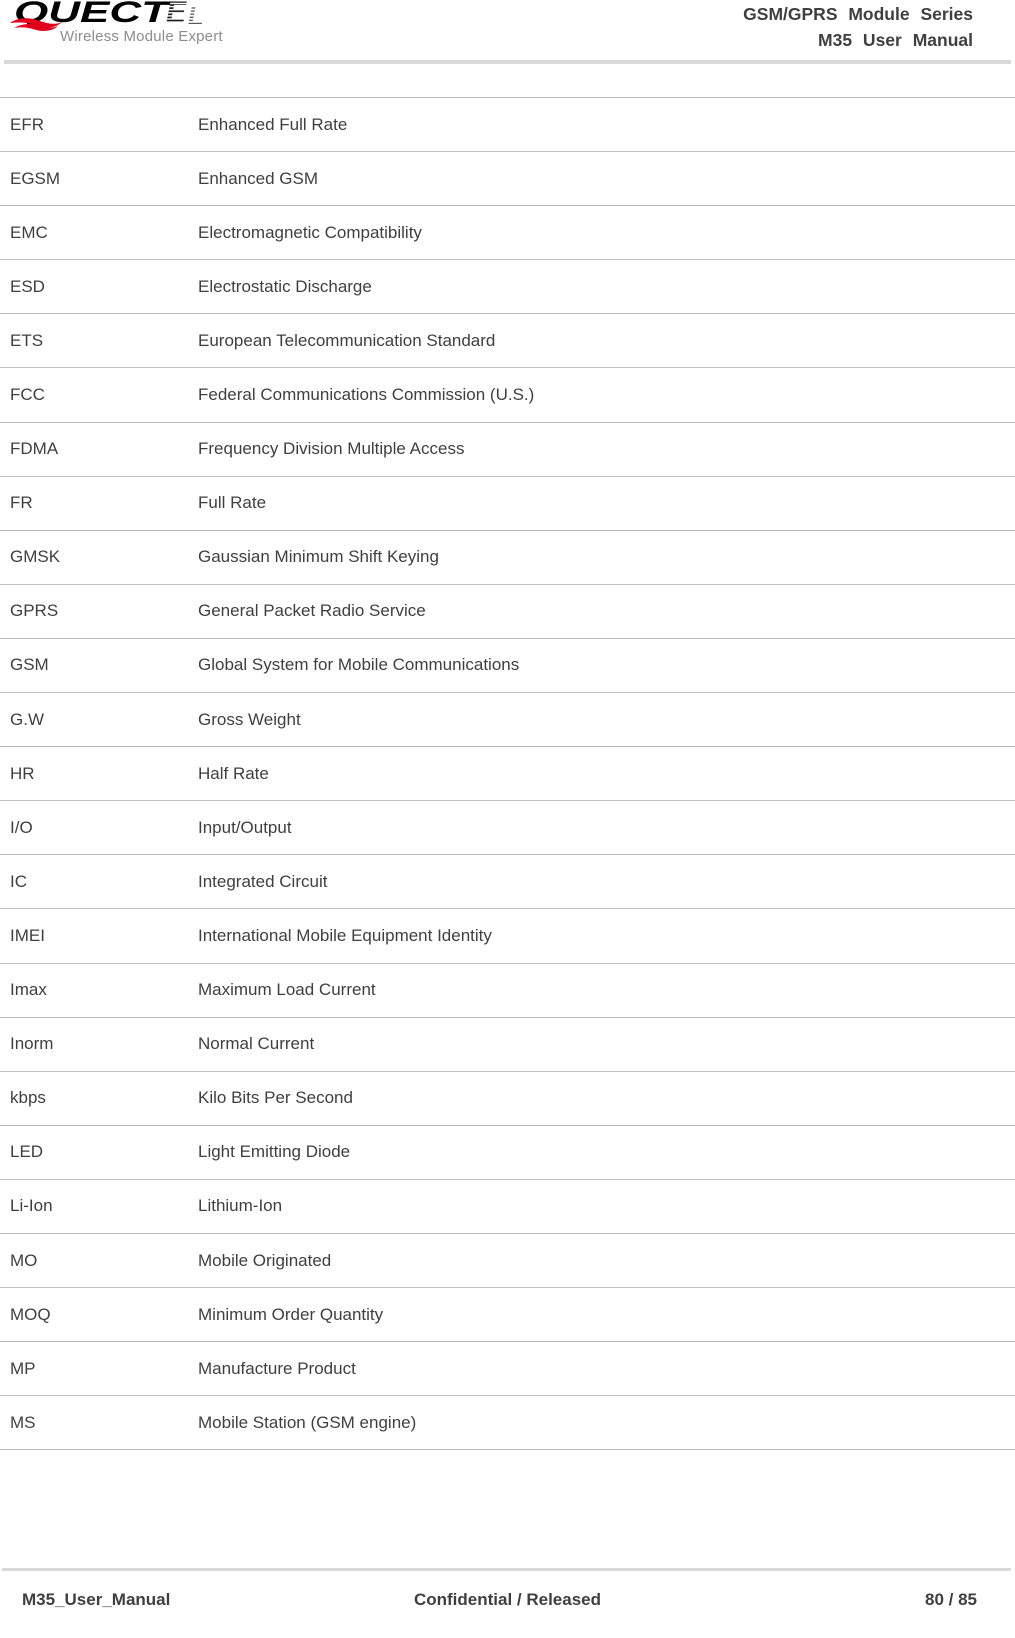 The width and height of the screenshot is (1015, 1638). Describe the element at coordinates (601, 124) in the screenshot. I see `abbreviation-description: Enhanced Full Rate` at that location.